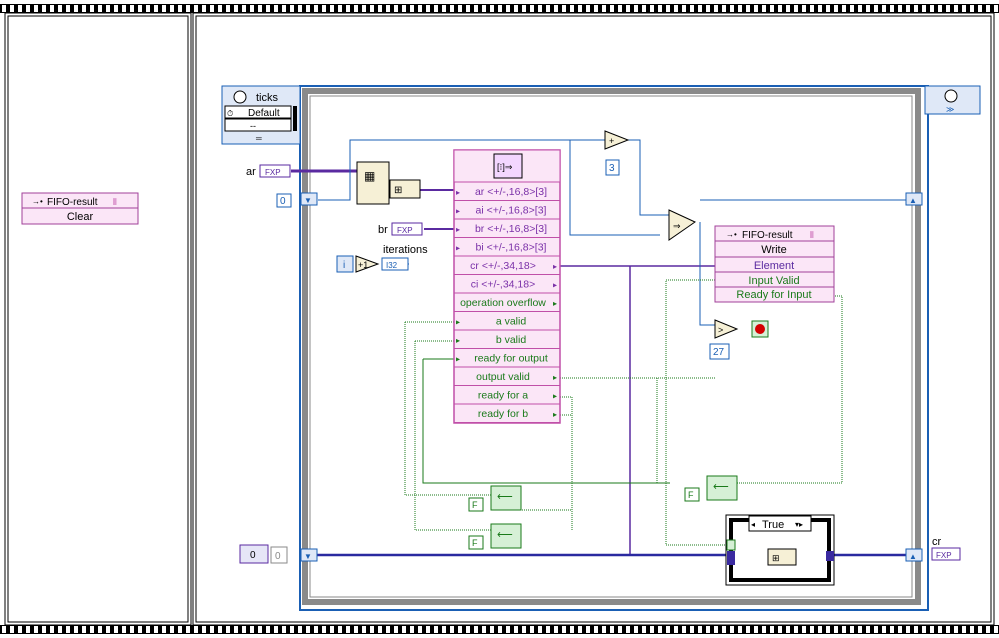 This screenshot has height=638, width=999. I want to click on fifo-write-method: Write, so click(773, 250).